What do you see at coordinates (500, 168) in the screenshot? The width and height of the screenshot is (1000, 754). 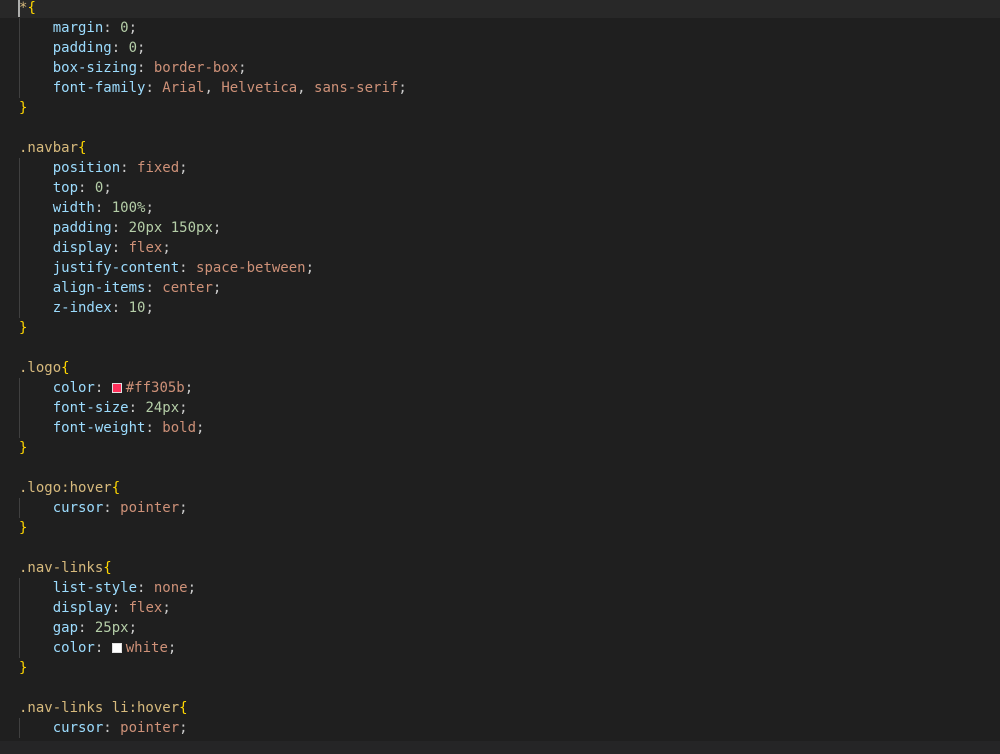 I see `code-line: position: fixed;` at bounding box center [500, 168].